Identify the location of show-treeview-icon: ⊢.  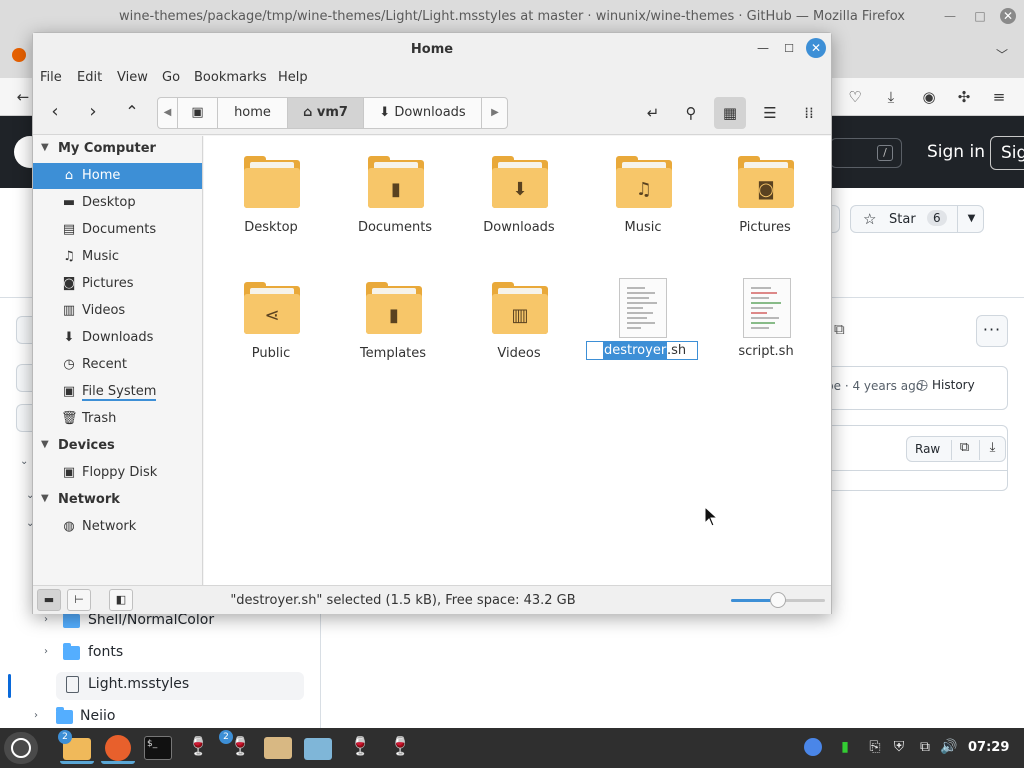
(79, 600).